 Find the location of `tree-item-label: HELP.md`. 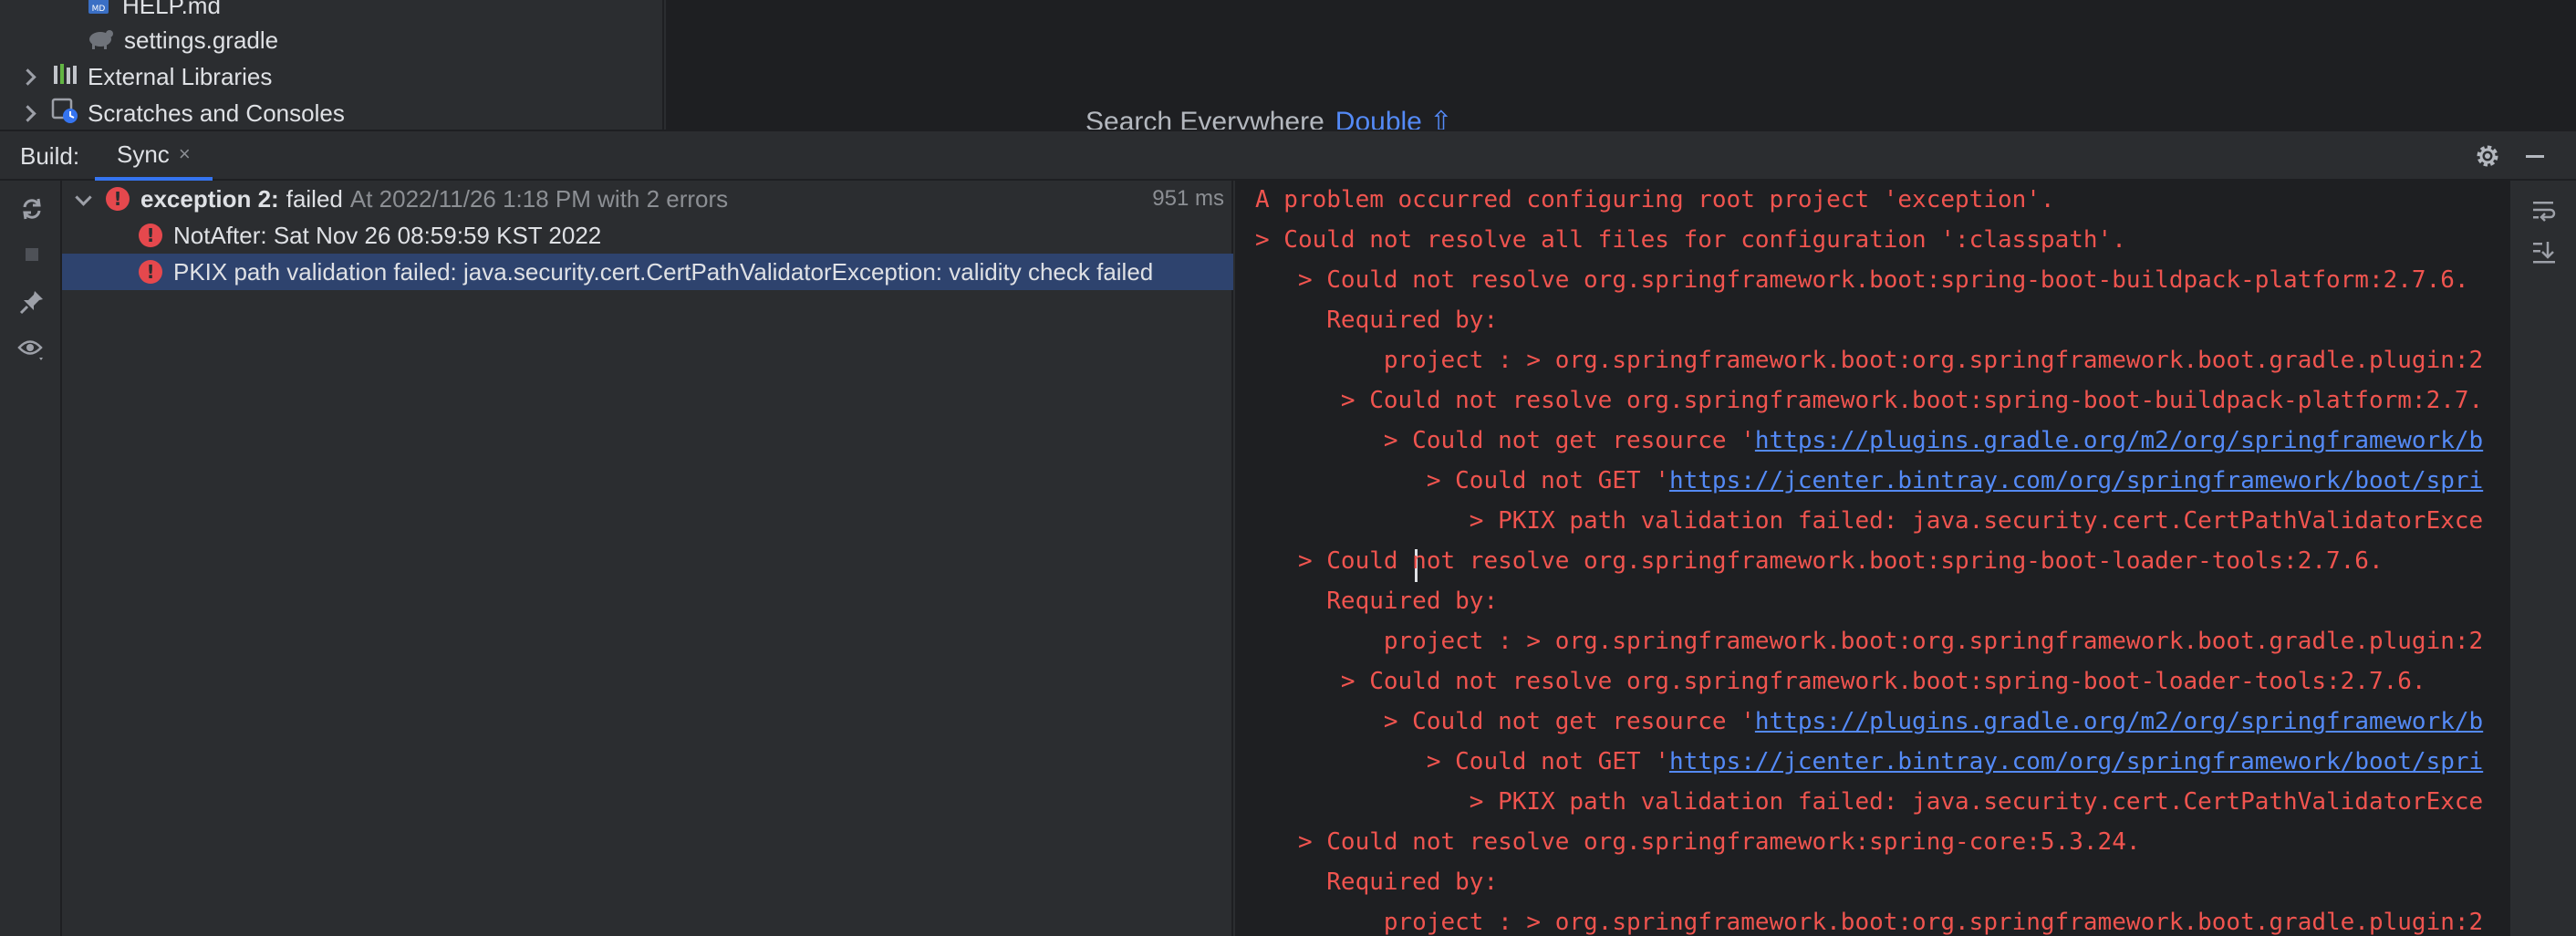

tree-item-label: HELP.md is located at coordinates (171, 10).